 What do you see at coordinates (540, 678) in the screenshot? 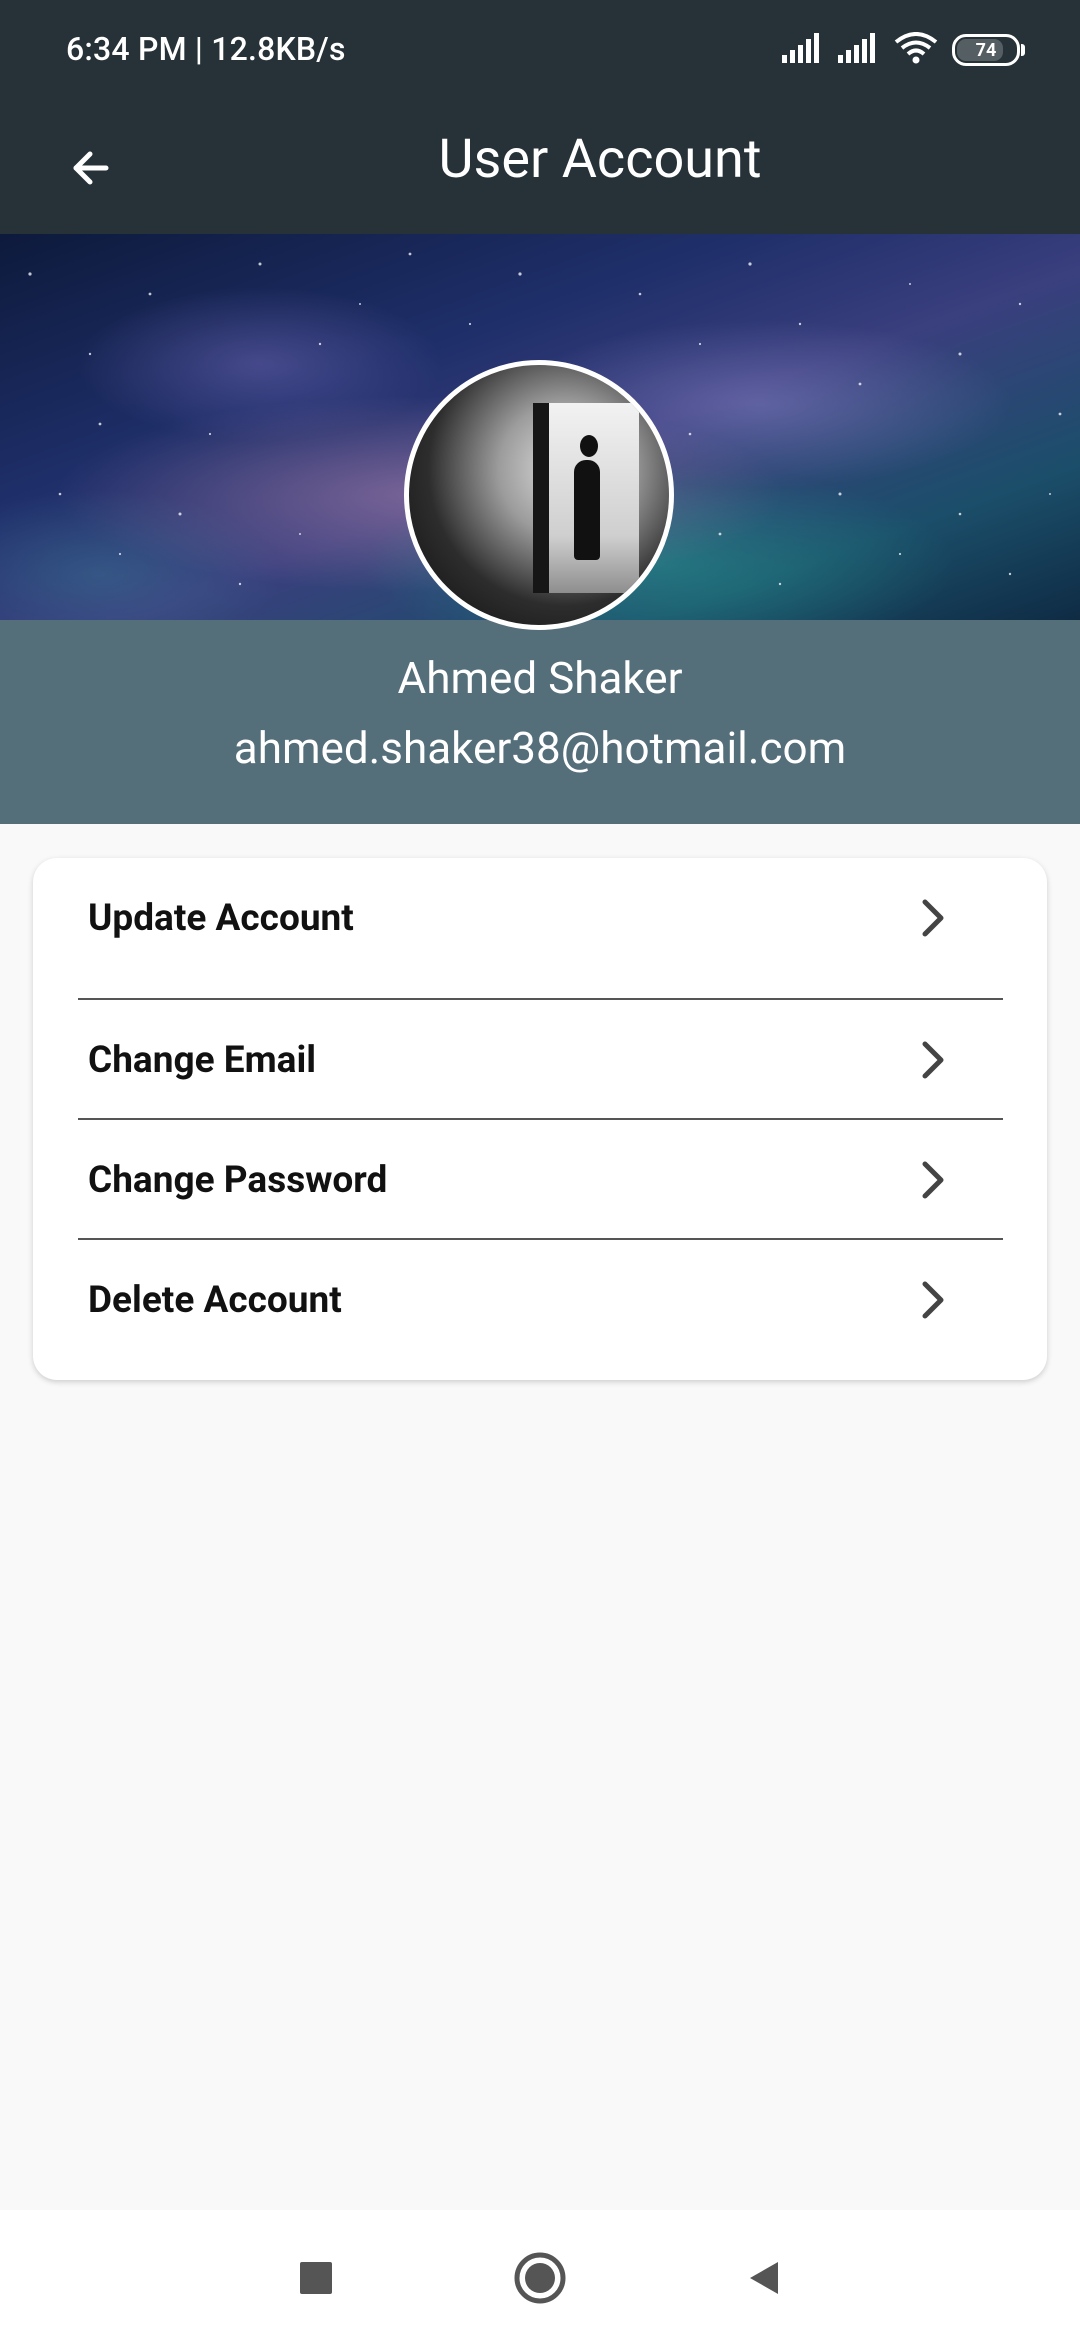
I see `profile-name: Ahmed Shaker` at bounding box center [540, 678].